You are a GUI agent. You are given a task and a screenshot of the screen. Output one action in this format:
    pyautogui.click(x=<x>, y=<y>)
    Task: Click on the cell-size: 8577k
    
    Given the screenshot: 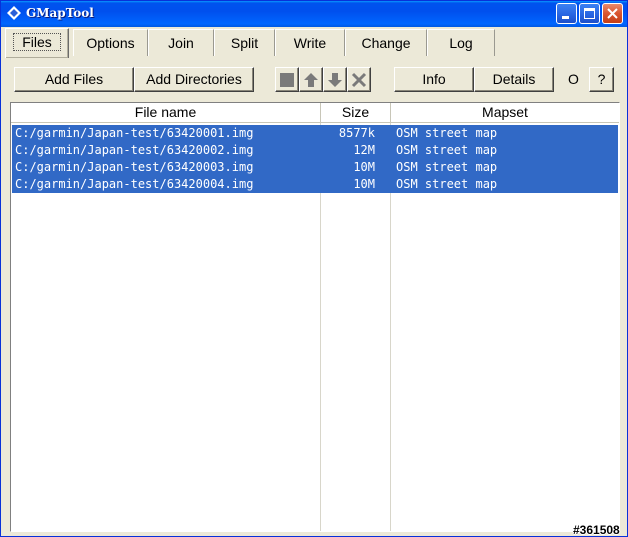 What is the action you would take?
    pyautogui.click(x=356, y=133)
    